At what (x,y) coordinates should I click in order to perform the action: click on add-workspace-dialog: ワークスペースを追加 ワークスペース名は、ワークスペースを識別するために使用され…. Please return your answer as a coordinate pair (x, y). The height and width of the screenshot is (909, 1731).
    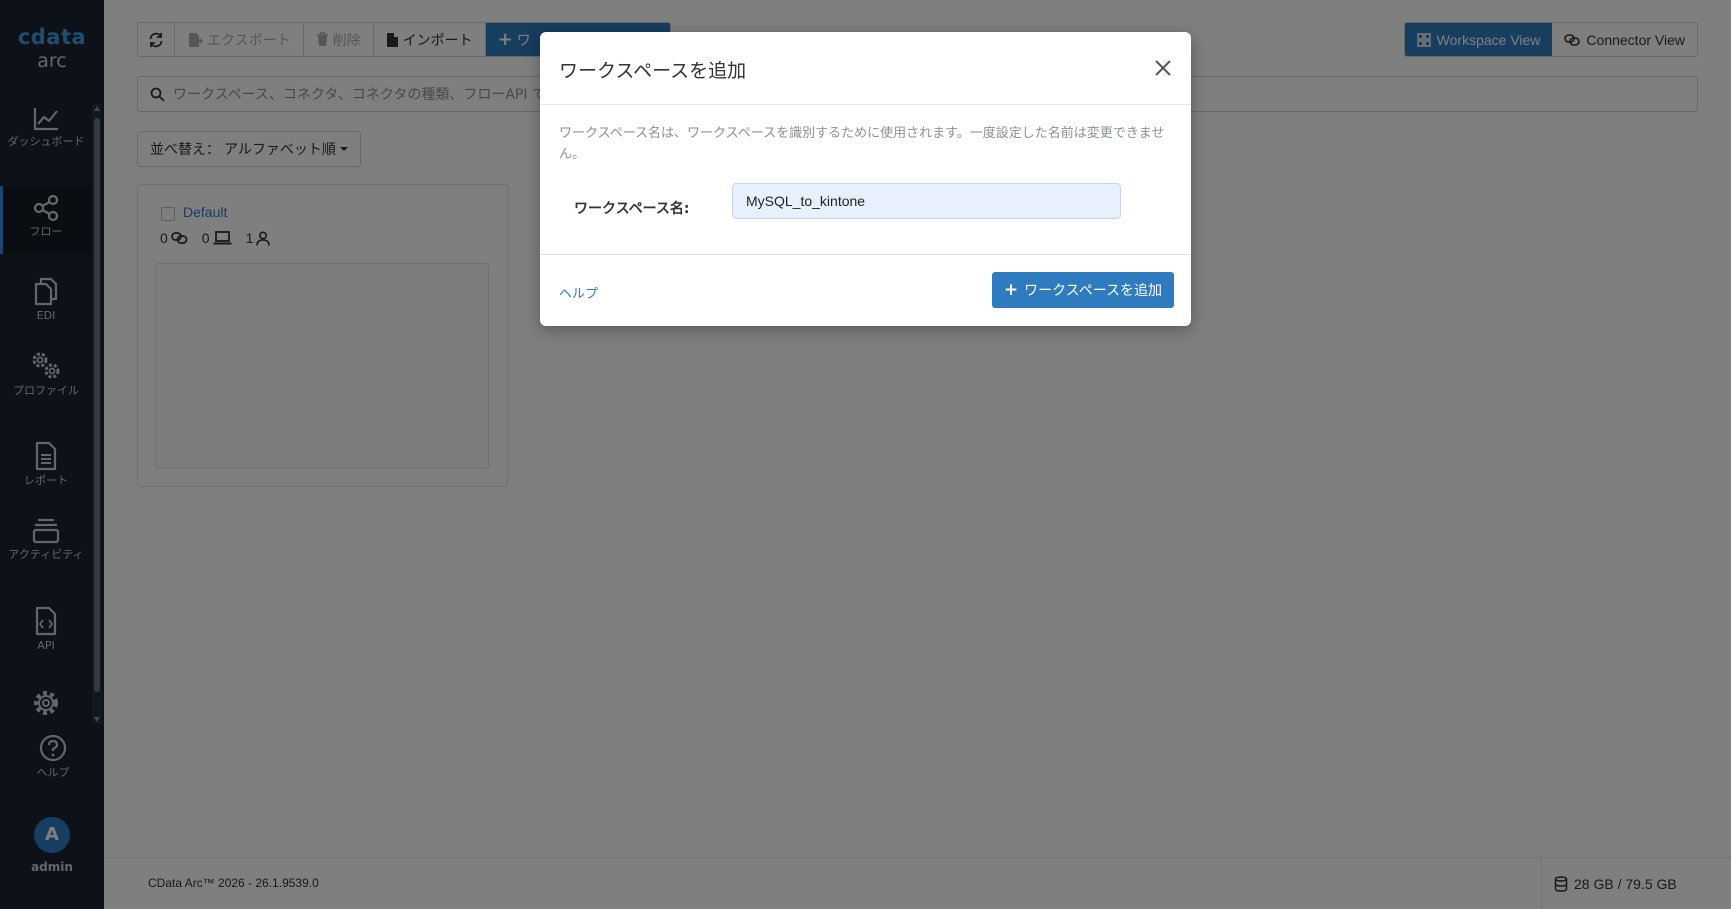
    Looking at the image, I should click on (865, 179).